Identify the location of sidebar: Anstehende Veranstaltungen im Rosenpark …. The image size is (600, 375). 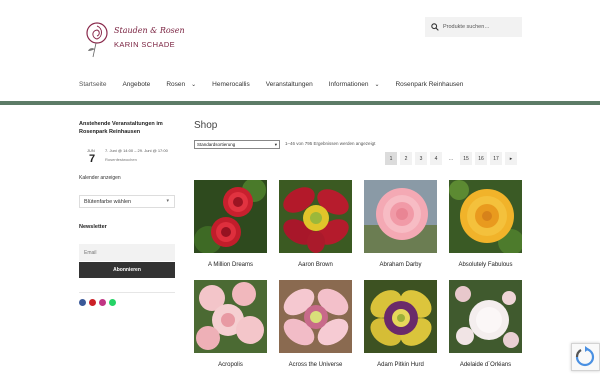
(128, 213).